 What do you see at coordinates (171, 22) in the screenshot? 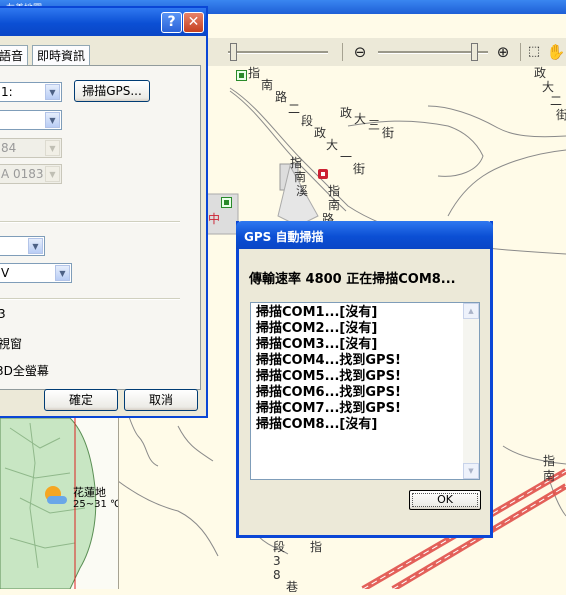
I see `help-button: ?` at bounding box center [171, 22].